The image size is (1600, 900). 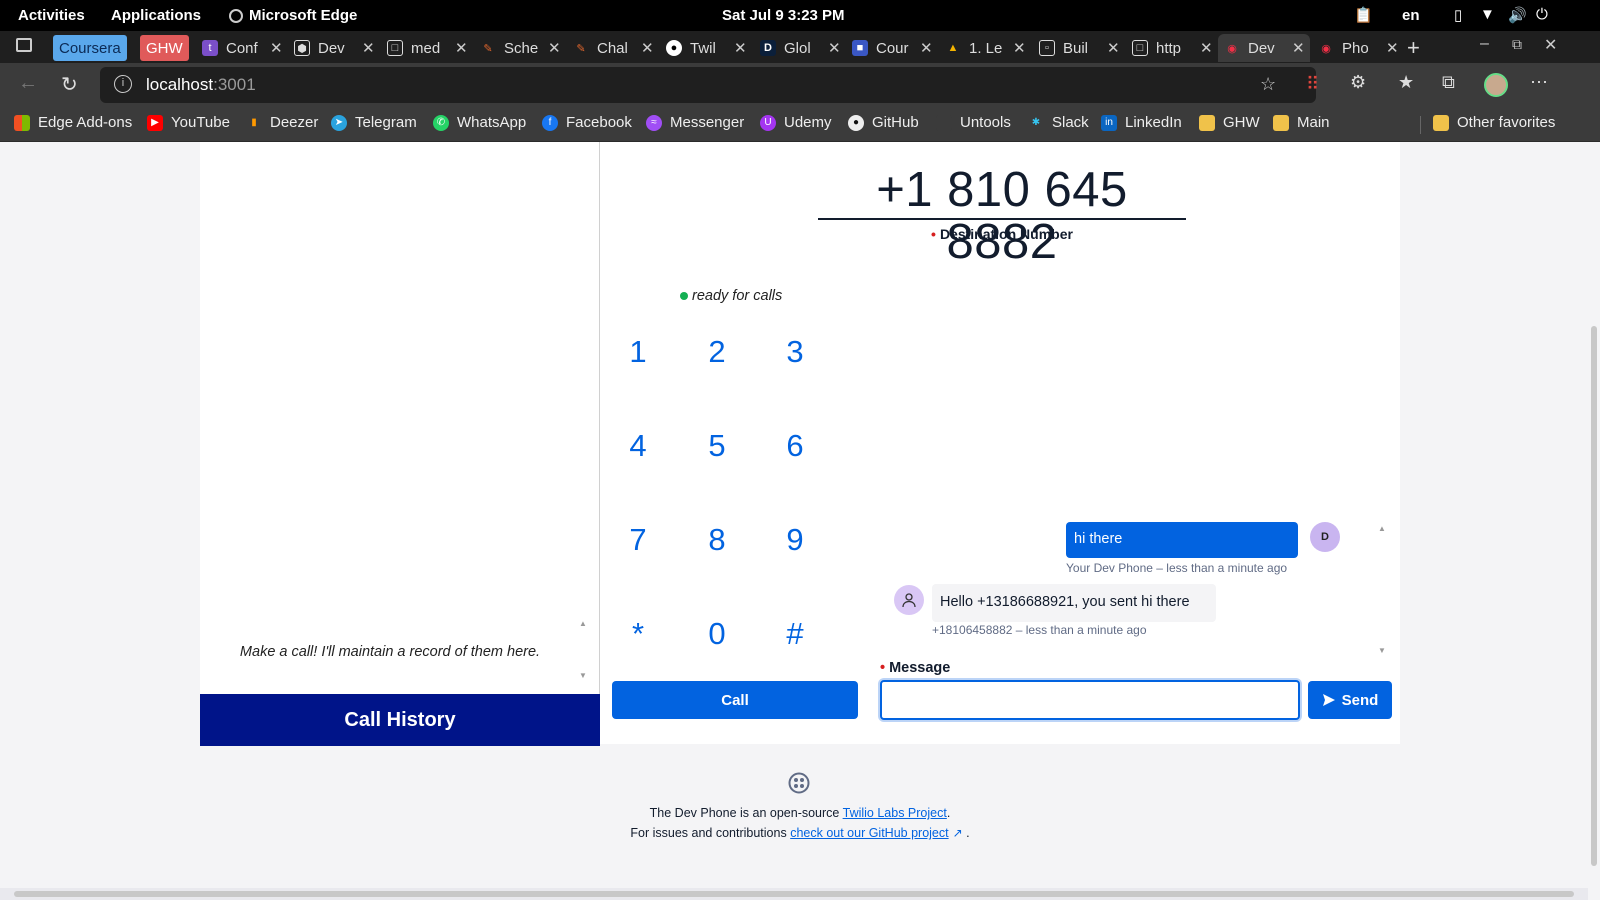 I want to click on fav-deezer: ▮ Deezer, so click(x=282, y=122).